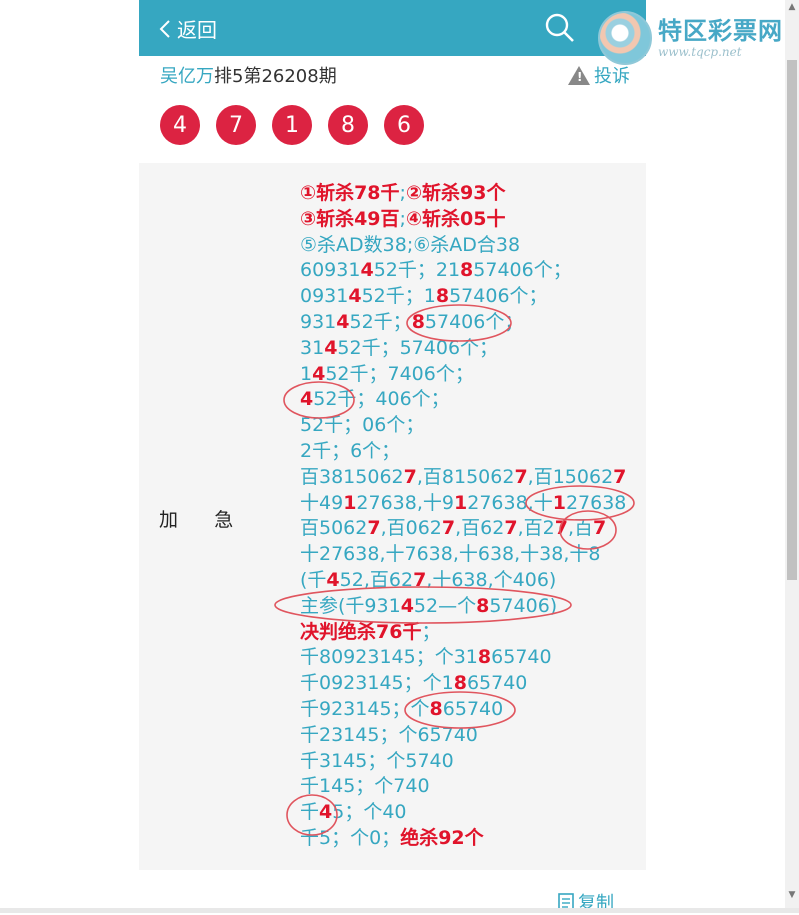 This screenshot has height=915, width=799. What do you see at coordinates (412, 321) in the screenshot?
I see `prediction-line: 931452千；857406个；` at bounding box center [412, 321].